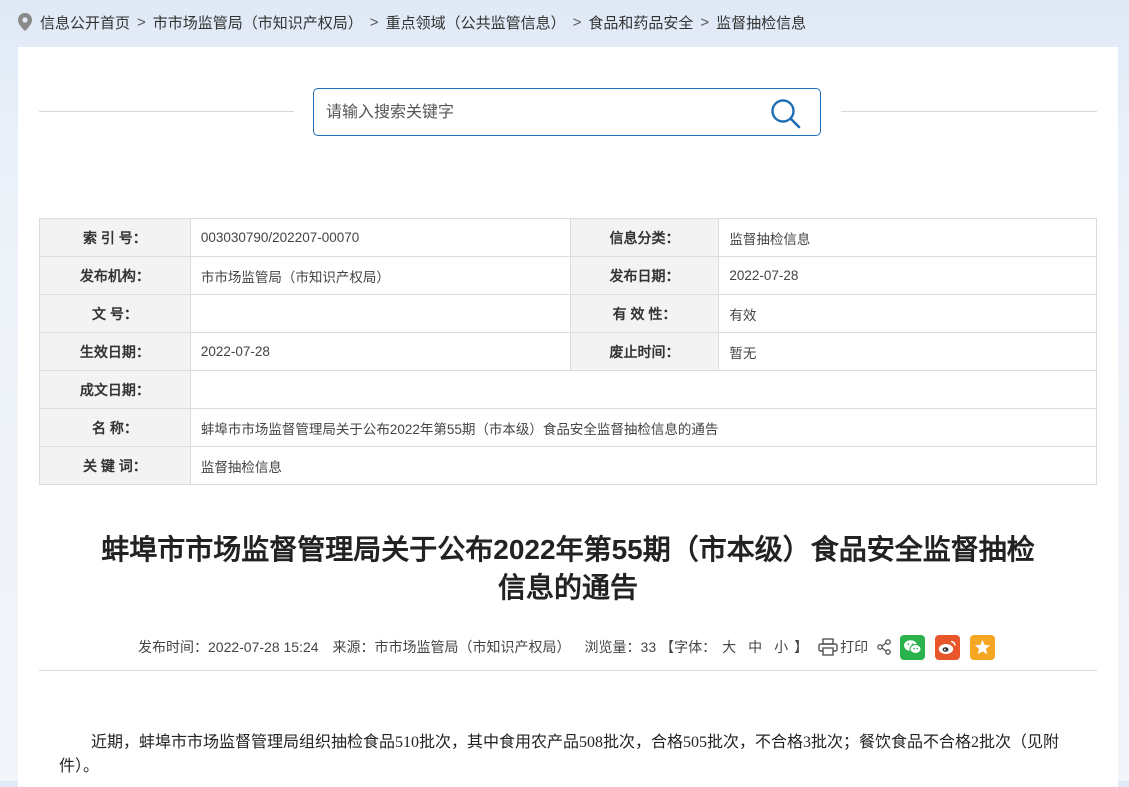 The height and width of the screenshot is (787, 1129). I want to click on font-medium-button: 中, so click(755, 647).